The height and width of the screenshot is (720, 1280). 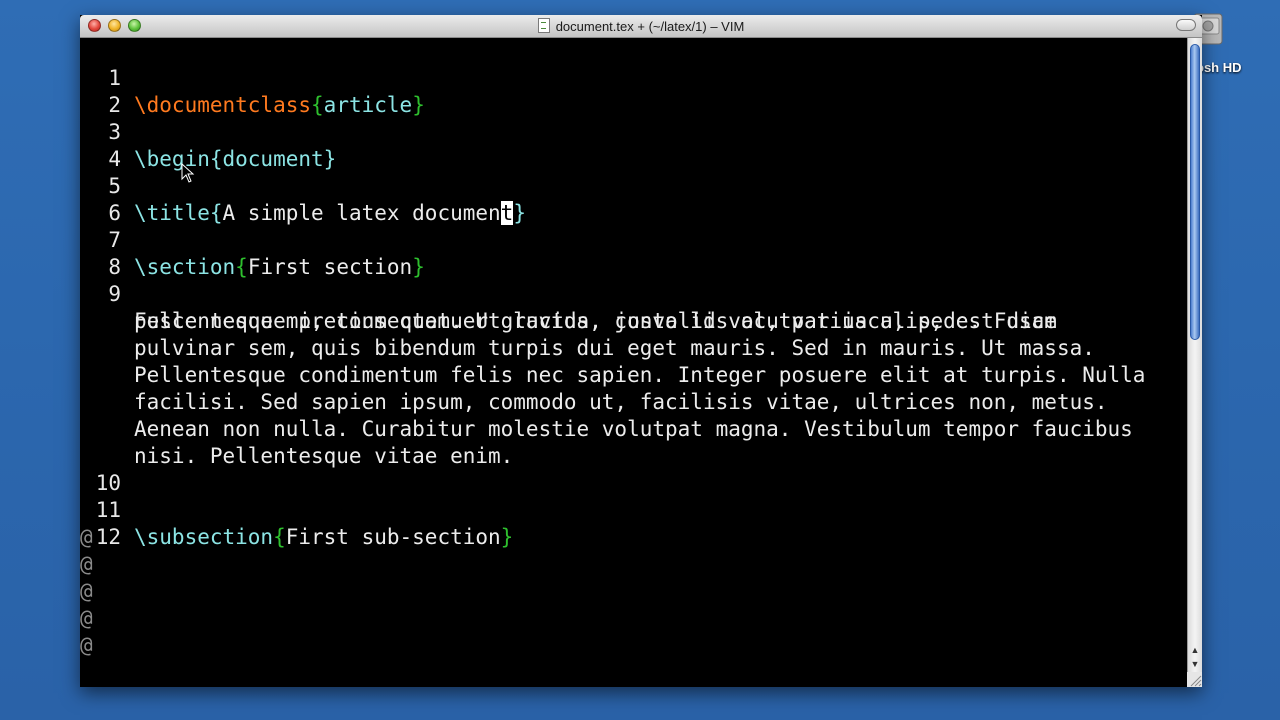 I want to click on editor-line: 3 \begin{document}, so click(x=208, y=131).